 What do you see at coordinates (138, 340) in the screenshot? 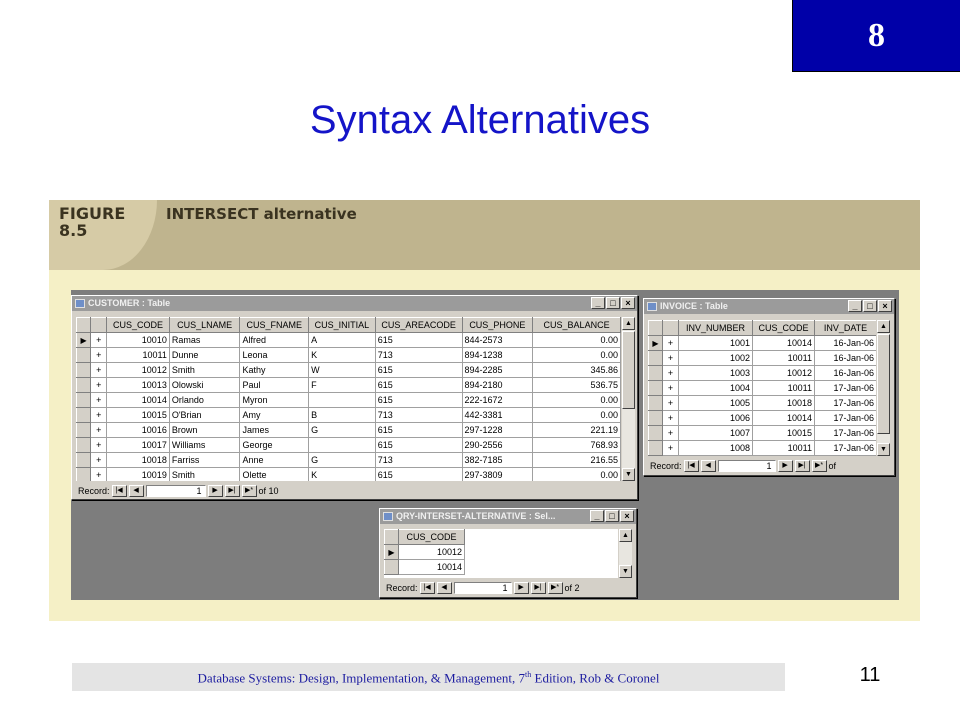
I see `table-cell: 10010` at bounding box center [138, 340].